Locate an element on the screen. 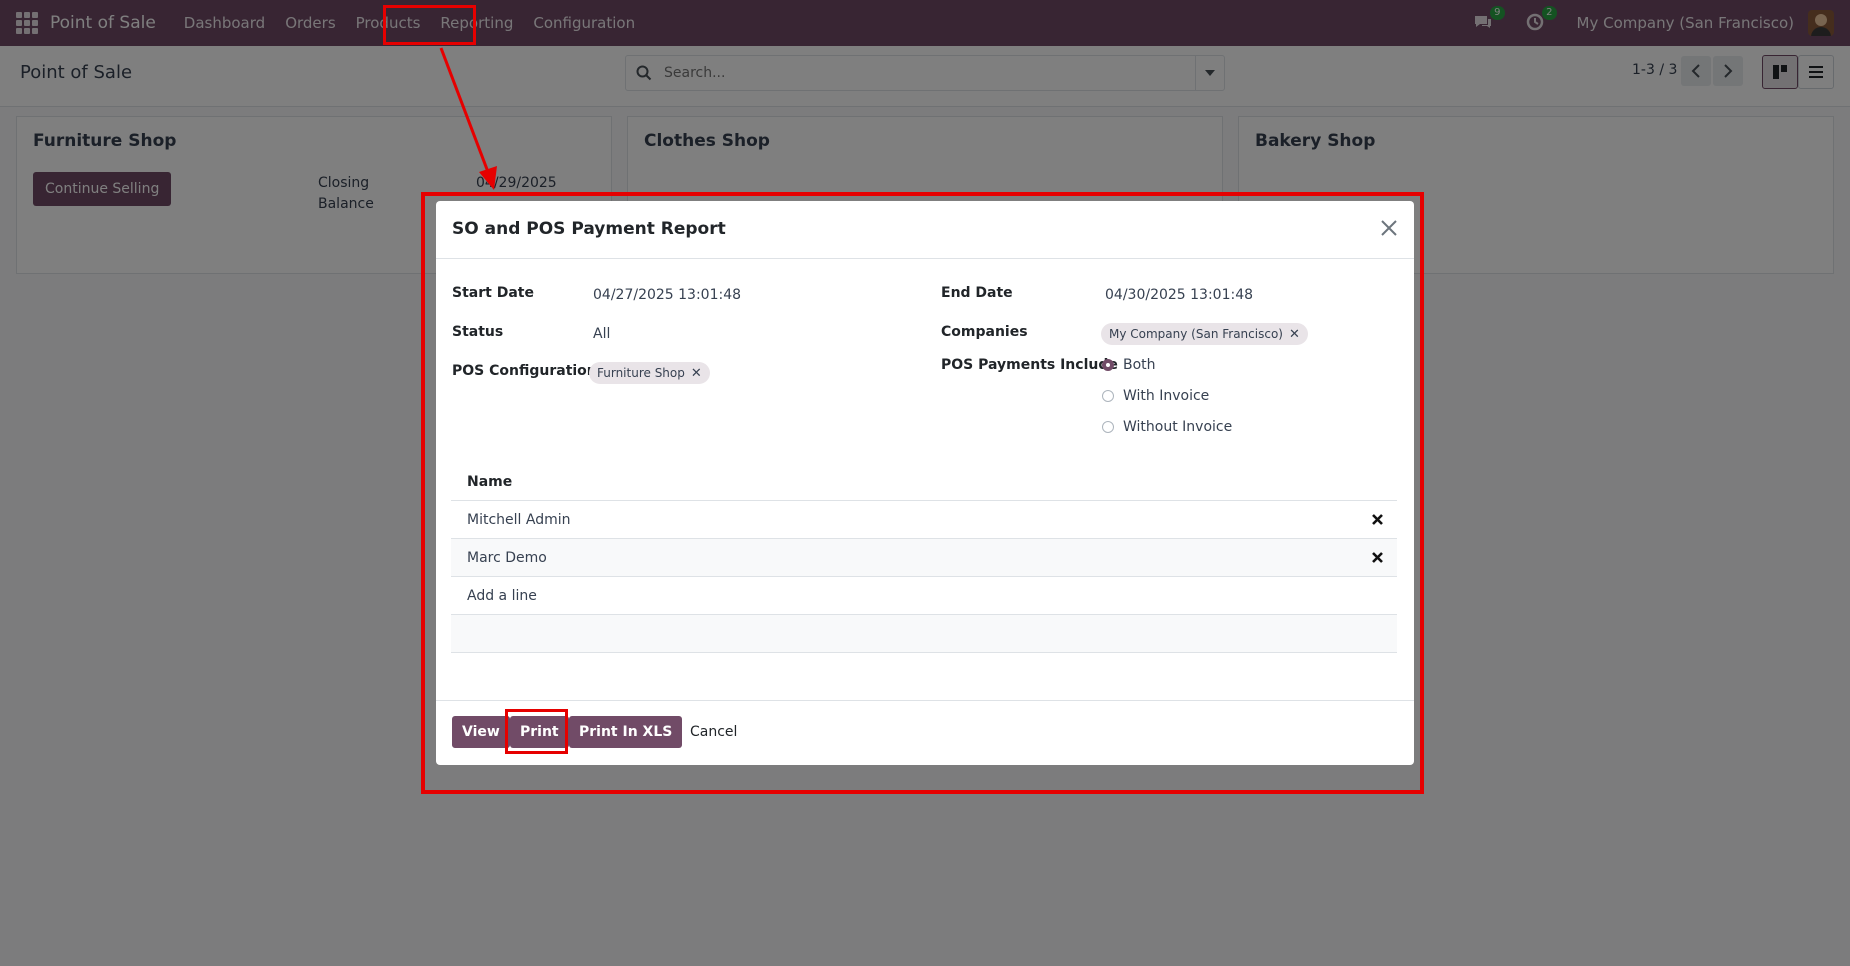 This screenshot has height=966, width=1850. print-highlight-box is located at coordinates (536, 731).